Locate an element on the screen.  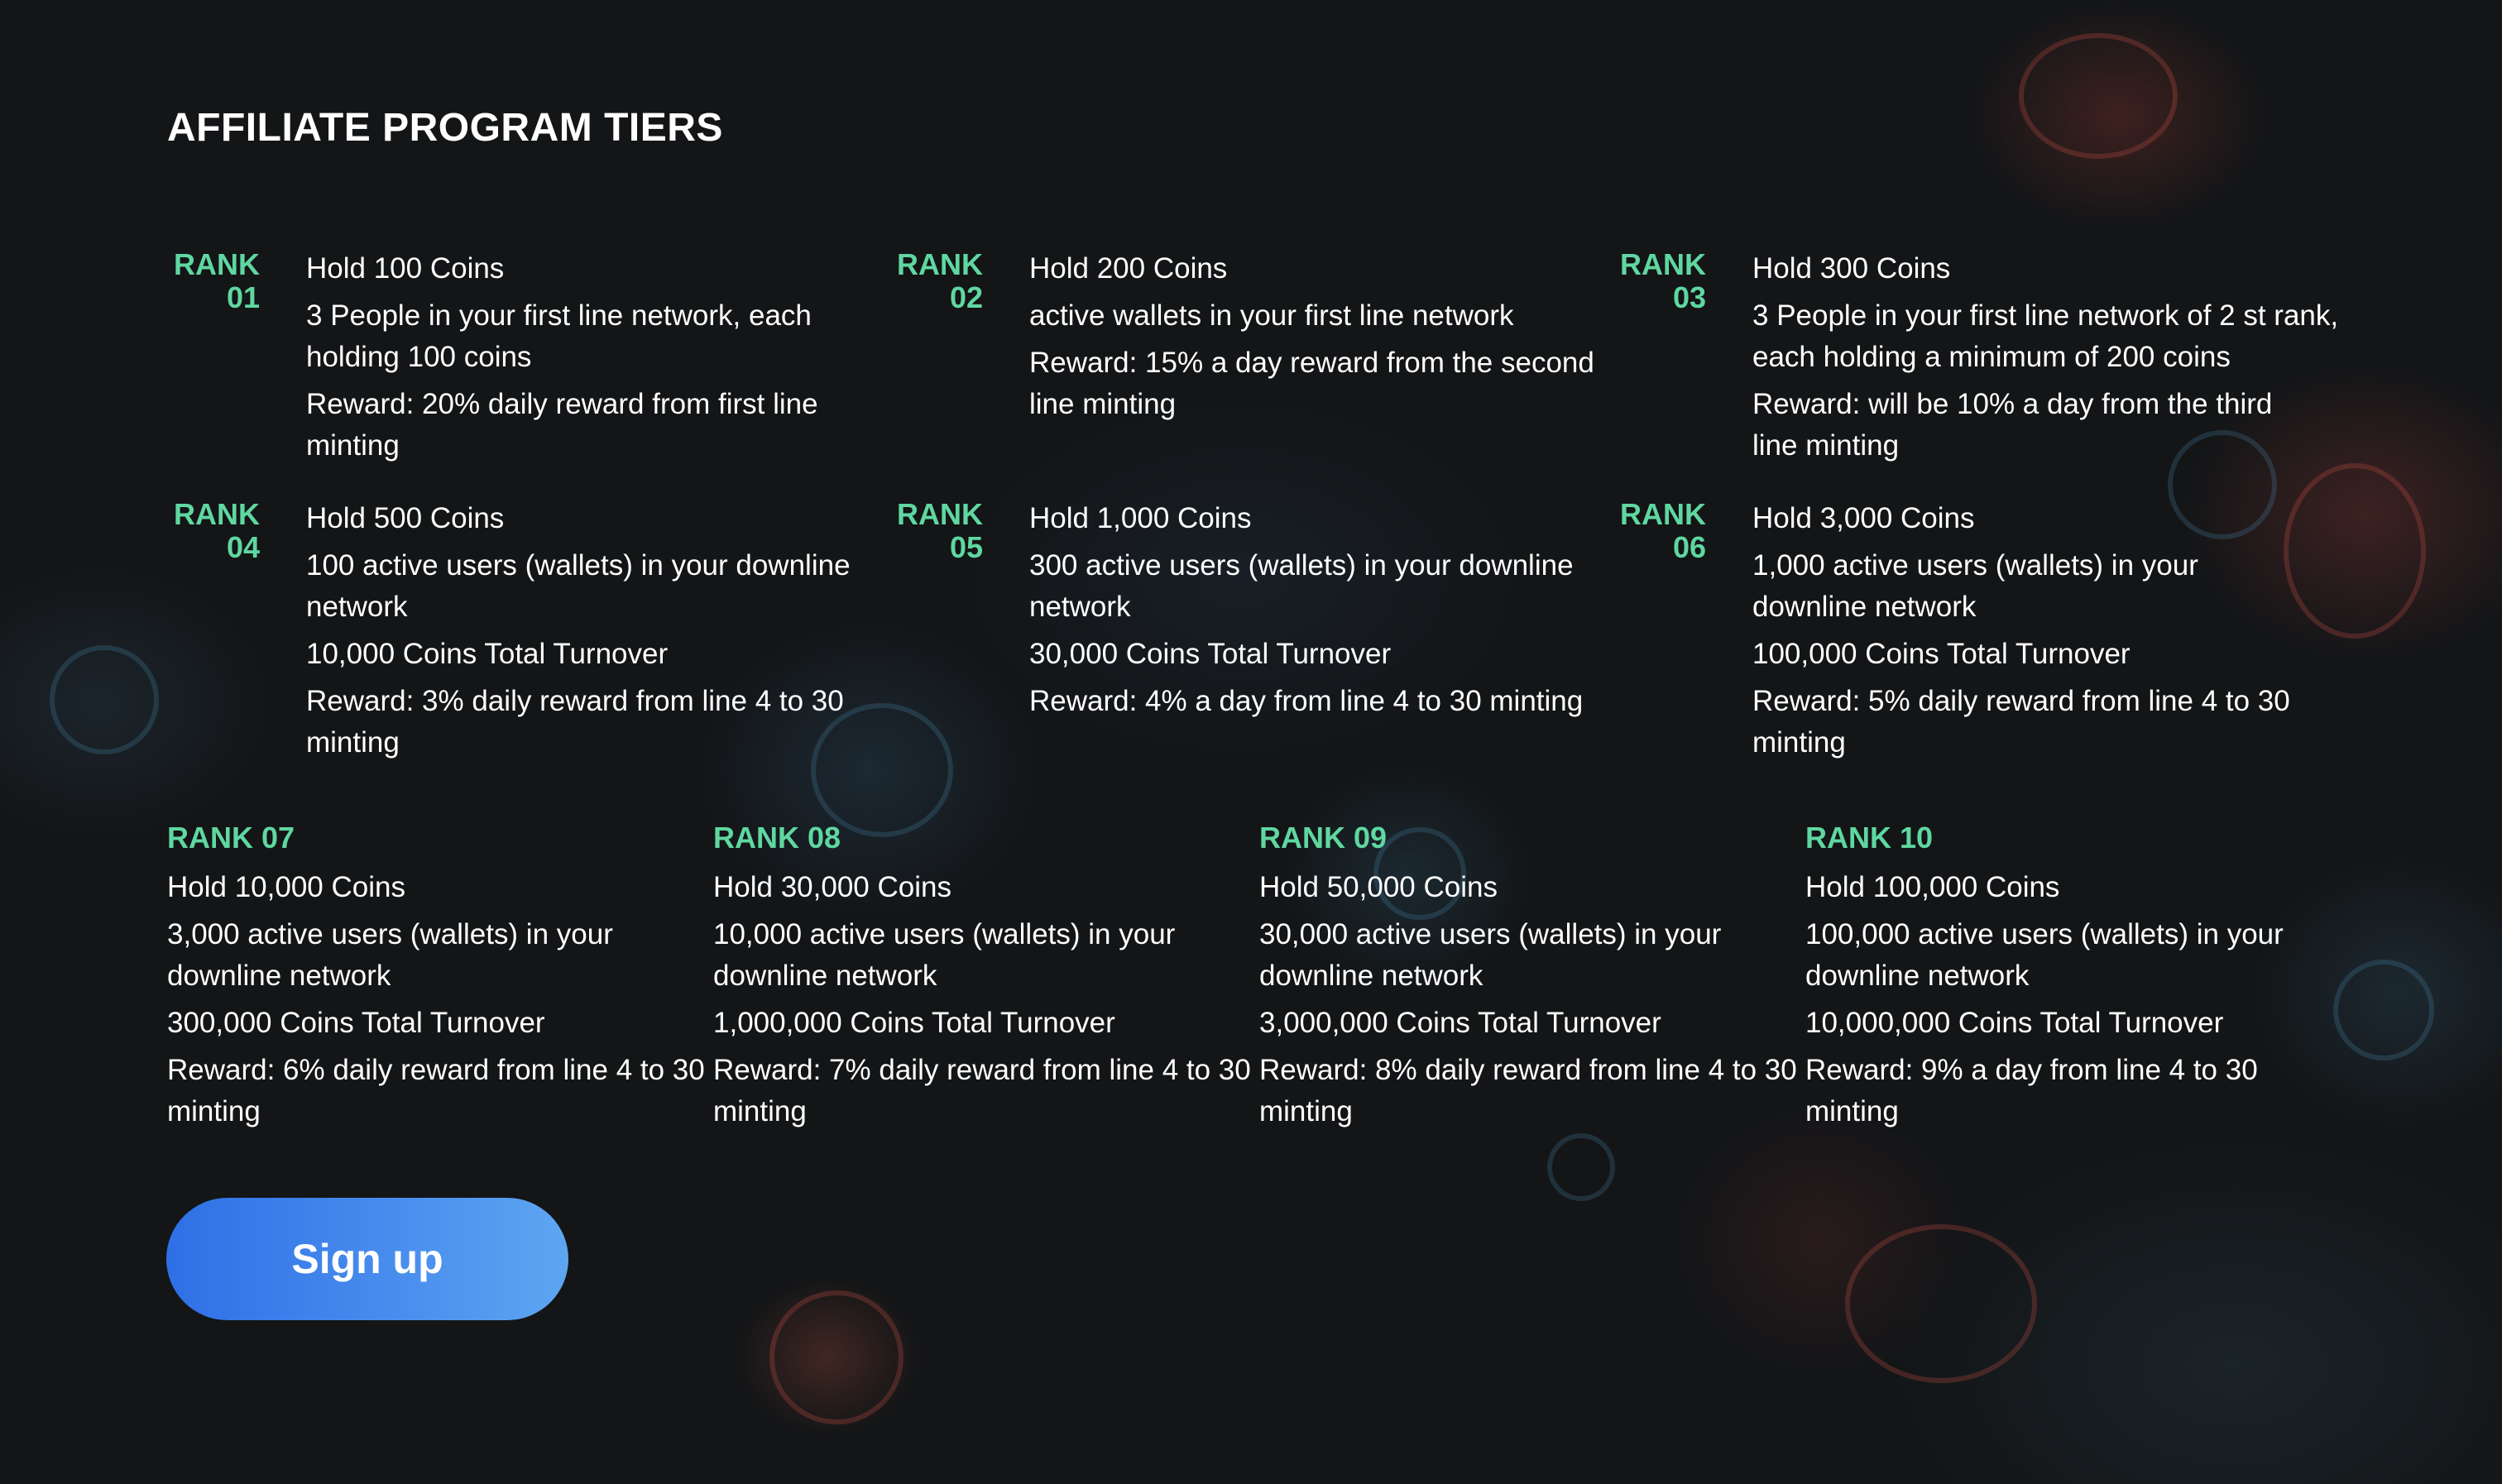
rank-label: RANK 10 is located at coordinates (1869, 837).